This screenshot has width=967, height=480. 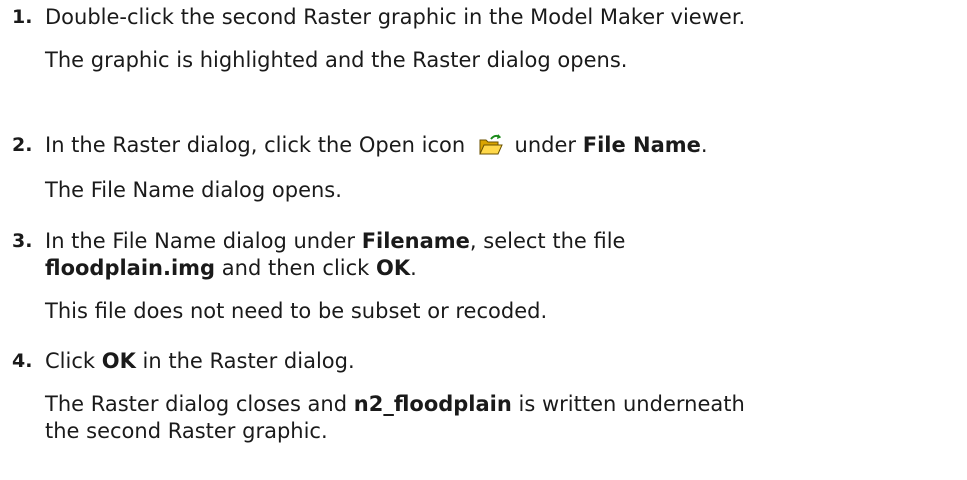 I want to click on result-text: The File Name dialog opens., so click(x=193, y=190).